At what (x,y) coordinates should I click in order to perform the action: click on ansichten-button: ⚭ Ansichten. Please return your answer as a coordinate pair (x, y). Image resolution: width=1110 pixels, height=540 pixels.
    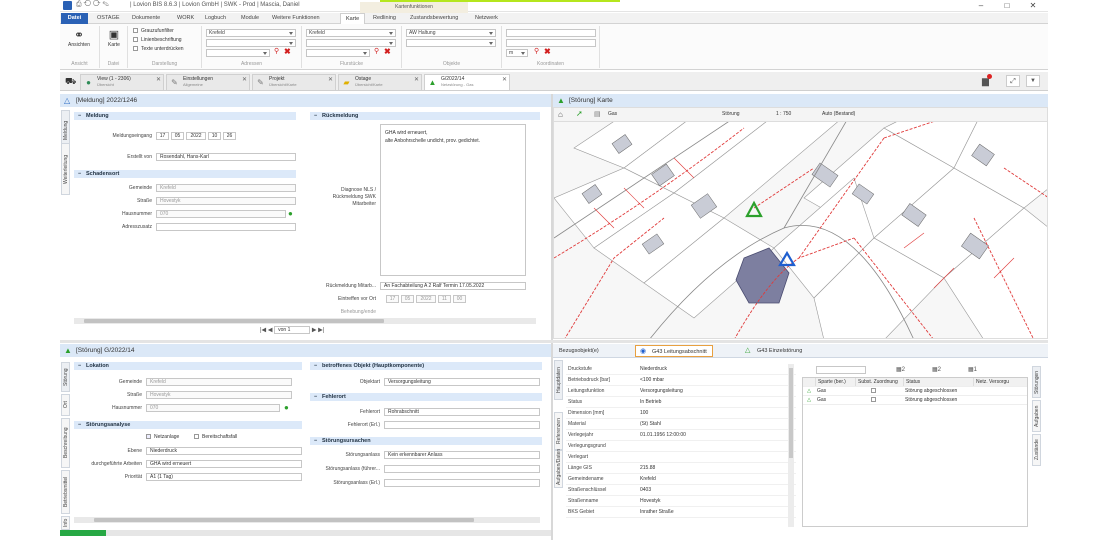
    Looking at the image, I should click on (79, 38).